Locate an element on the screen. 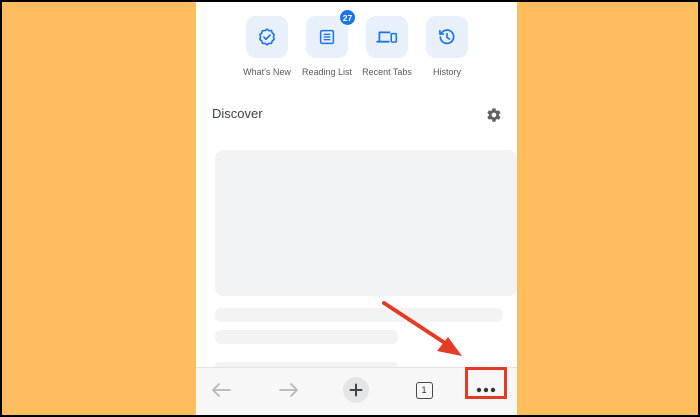  tab-count-icon: 1 is located at coordinates (424, 390).